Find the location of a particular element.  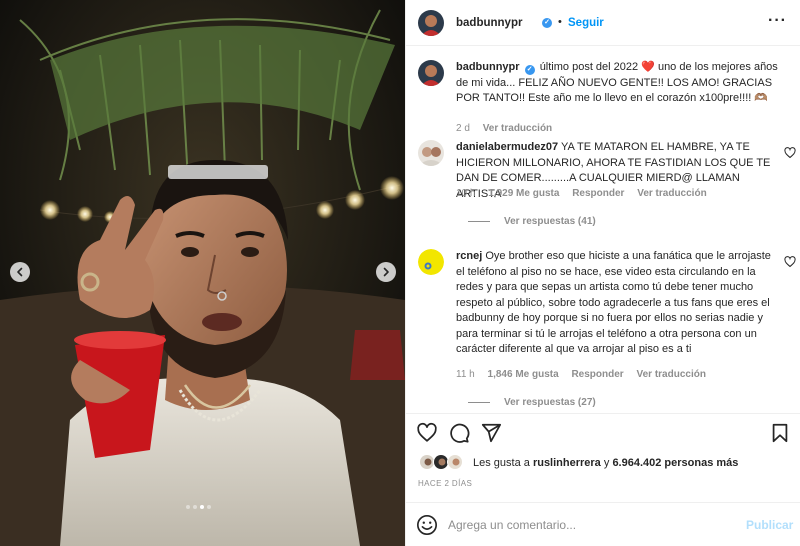

likes-middle: y is located at coordinates (606, 463).